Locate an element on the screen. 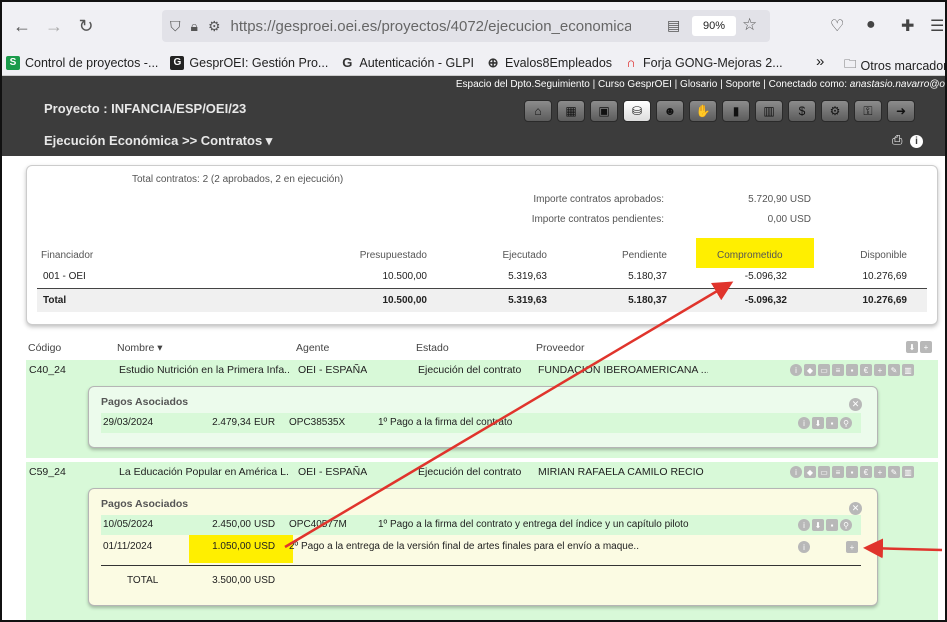 The width and height of the screenshot is (947, 622). annotation-arrow is located at coordinates (903, 548).